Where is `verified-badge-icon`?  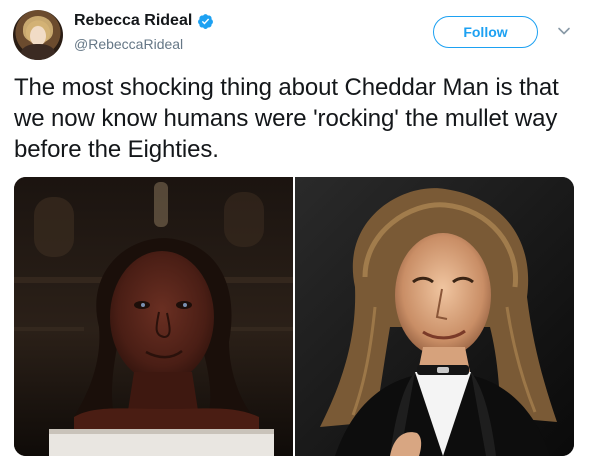
verified-badge-icon is located at coordinates (206, 21).